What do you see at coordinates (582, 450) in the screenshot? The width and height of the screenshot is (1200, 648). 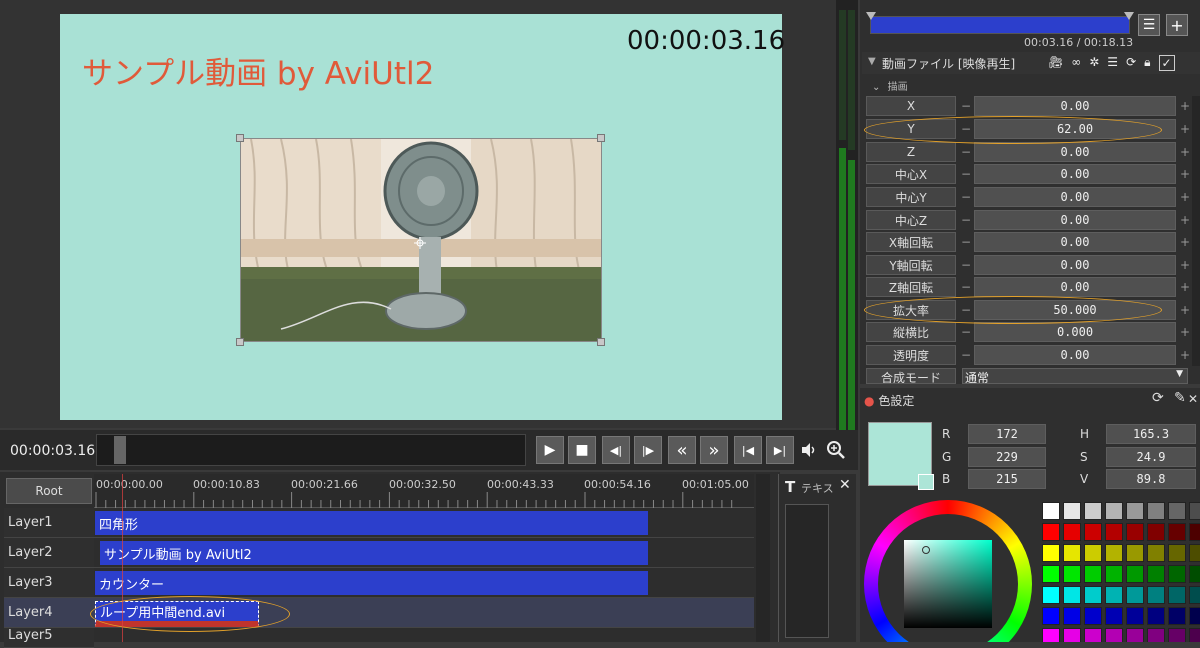 I see `stop-button: ■` at bounding box center [582, 450].